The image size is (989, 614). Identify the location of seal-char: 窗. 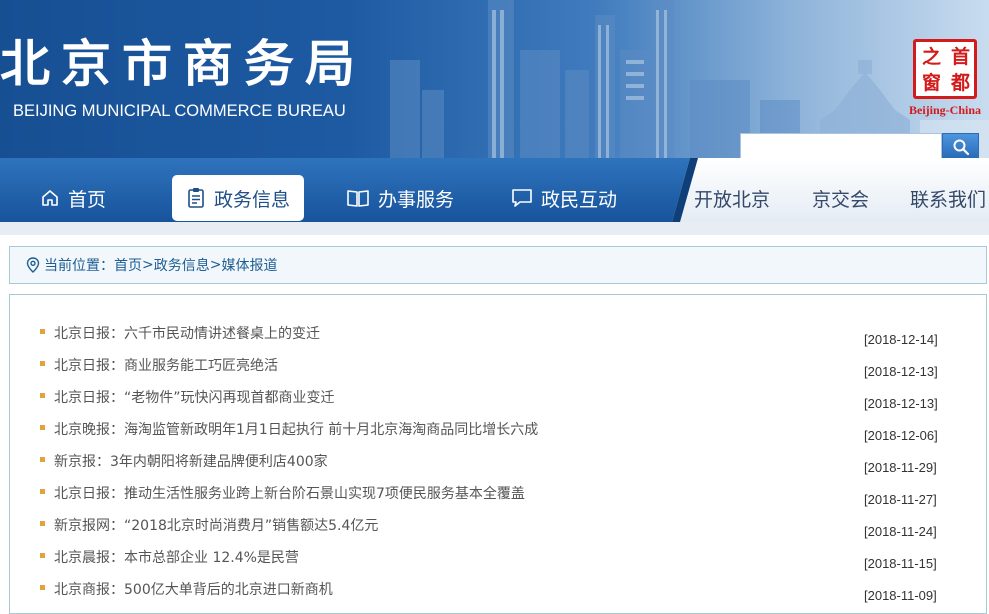
(931, 83).